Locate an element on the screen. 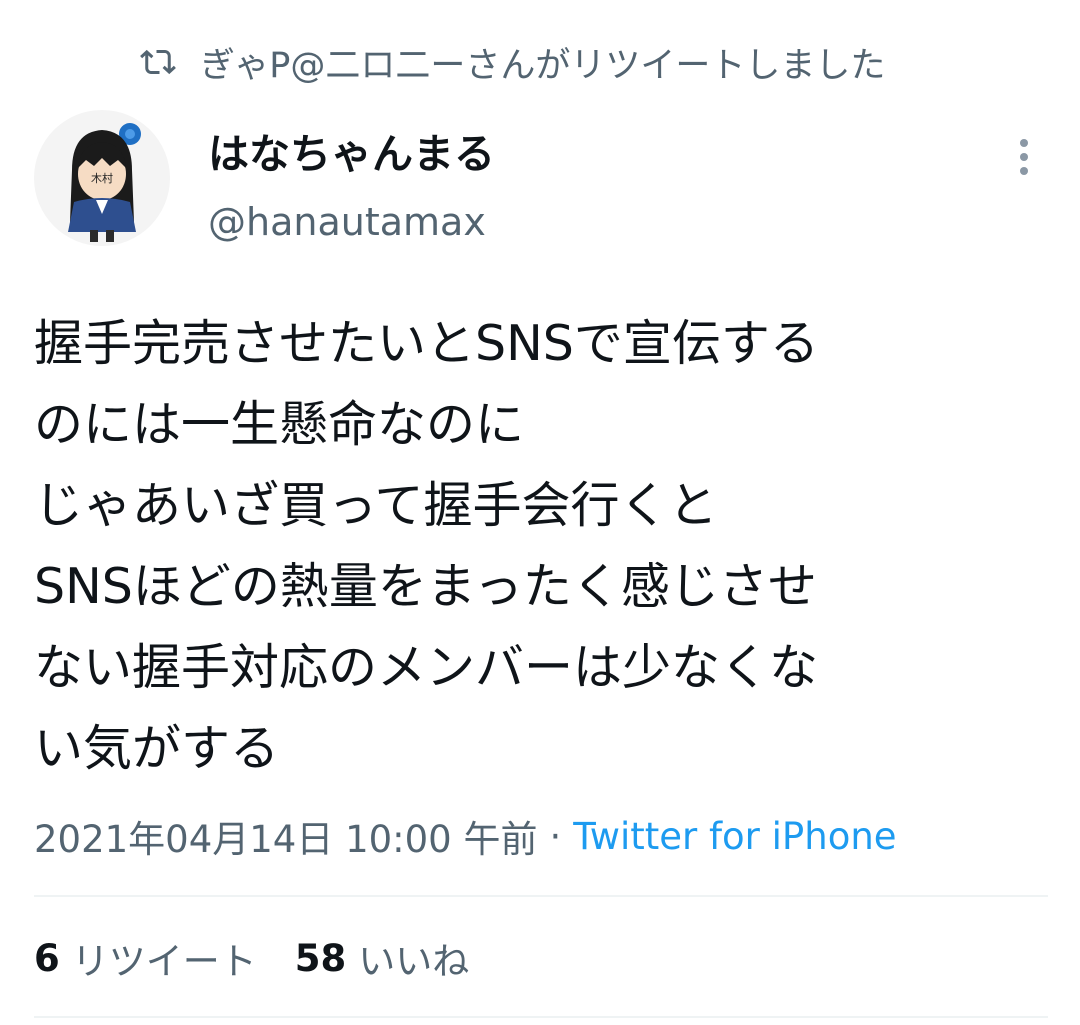 Image resolution: width=1080 pixels, height=1025 pixels. likes-stat: 58 いいね is located at coordinates (382, 958).